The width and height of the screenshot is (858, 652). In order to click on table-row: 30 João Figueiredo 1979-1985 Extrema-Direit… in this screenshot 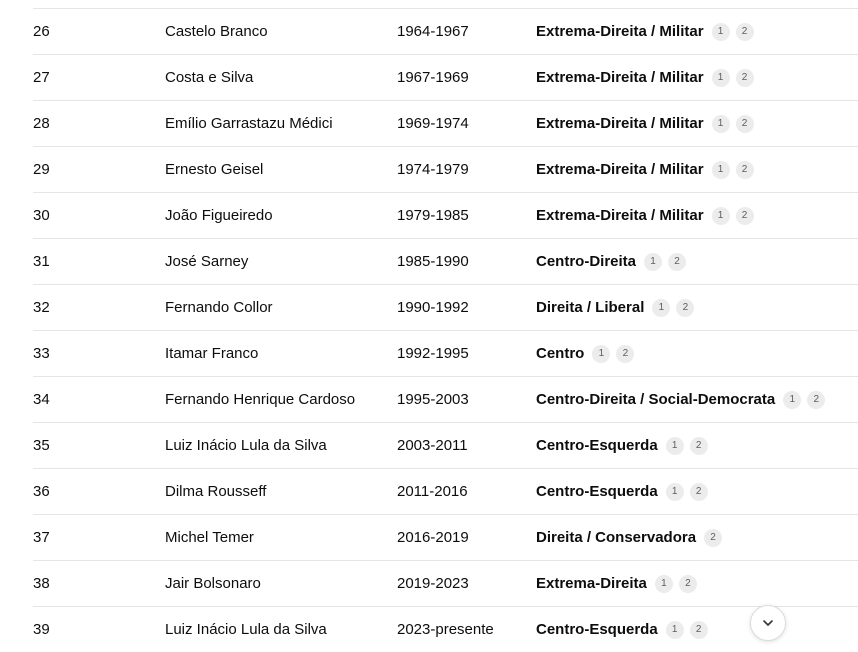, I will do `click(445, 216)`.